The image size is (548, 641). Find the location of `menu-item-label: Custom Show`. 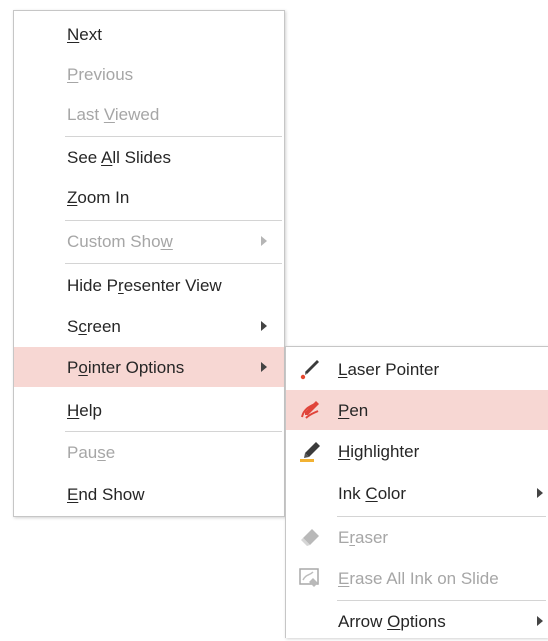

menu-item-label: Custom Show is located at coordinates (120, 241).